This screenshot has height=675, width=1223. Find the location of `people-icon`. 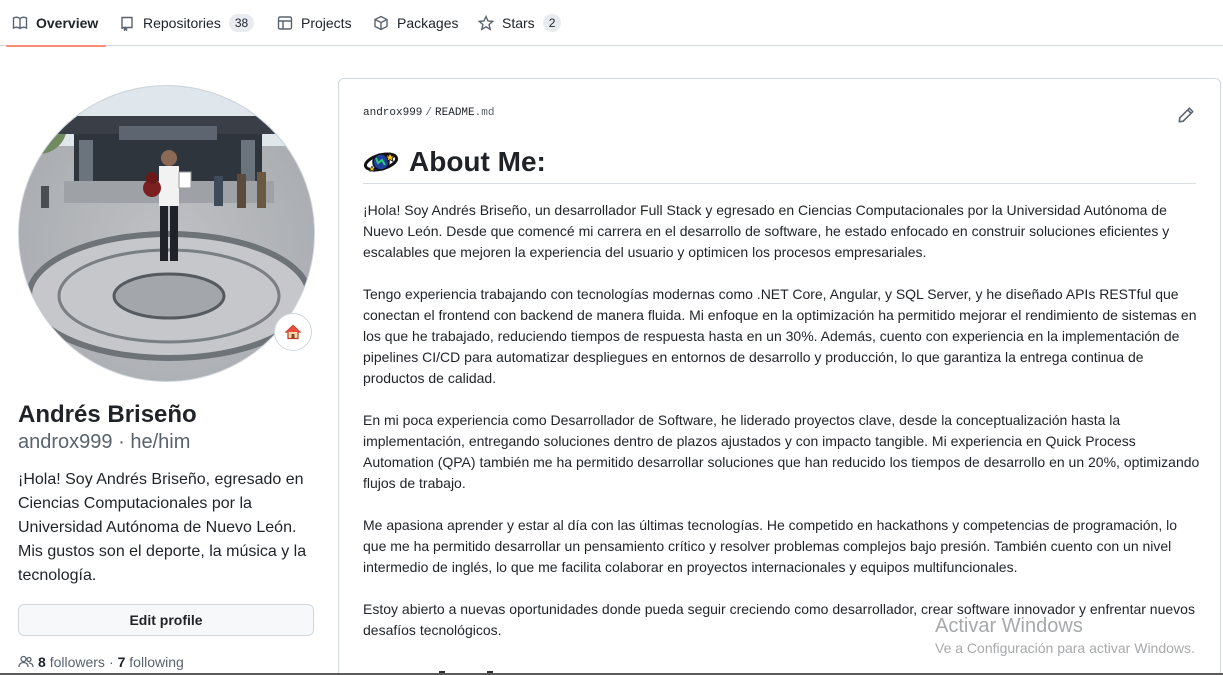

people-icon is located at coordinates (26, 661).